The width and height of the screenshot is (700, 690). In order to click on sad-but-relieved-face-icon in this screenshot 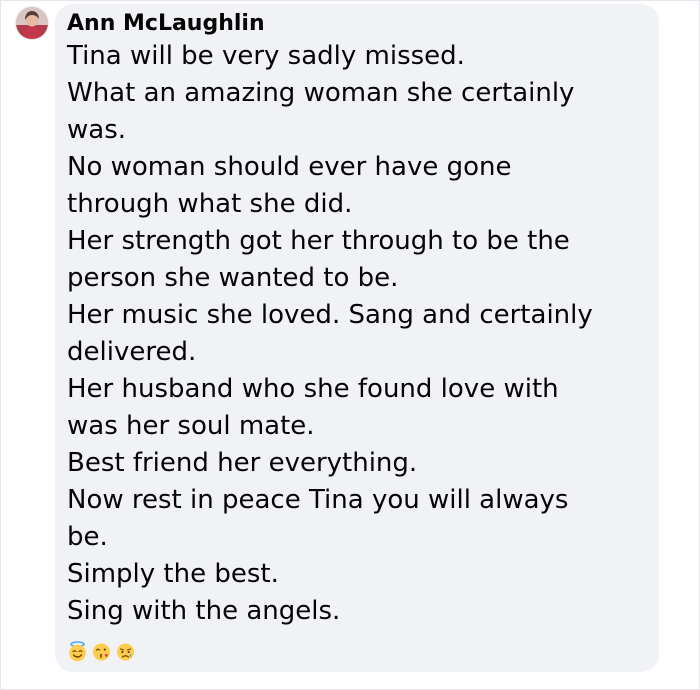, I will do `click(125, 651)`.